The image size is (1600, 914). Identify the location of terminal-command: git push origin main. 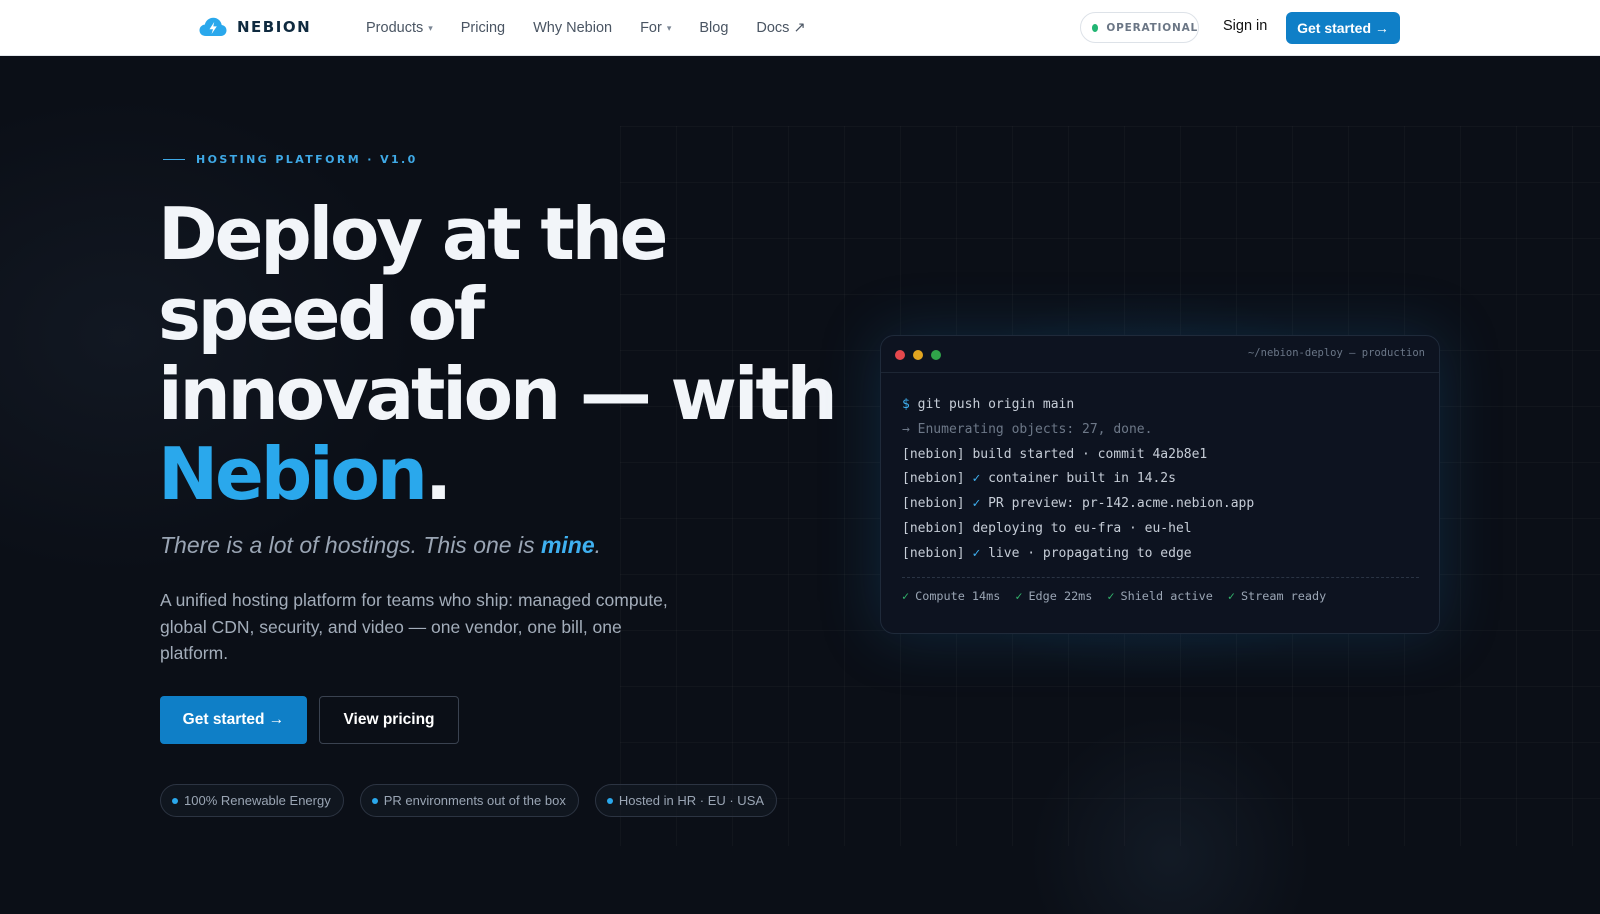
(992, 404).